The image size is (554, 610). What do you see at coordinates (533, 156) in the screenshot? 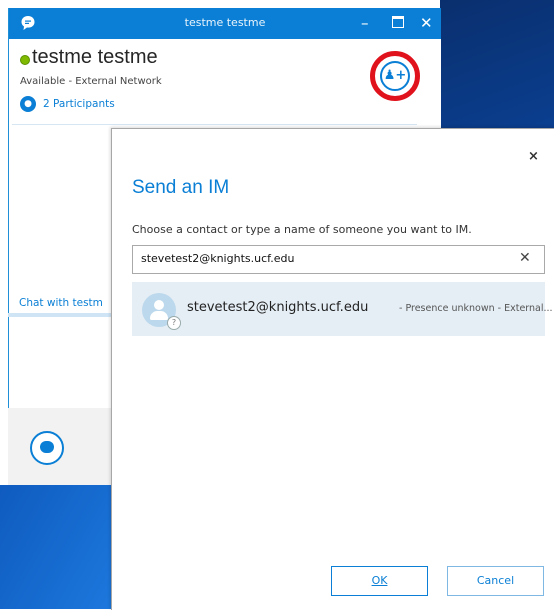
I see `close-dialog-button: ×` at bounding box center [533, 156].